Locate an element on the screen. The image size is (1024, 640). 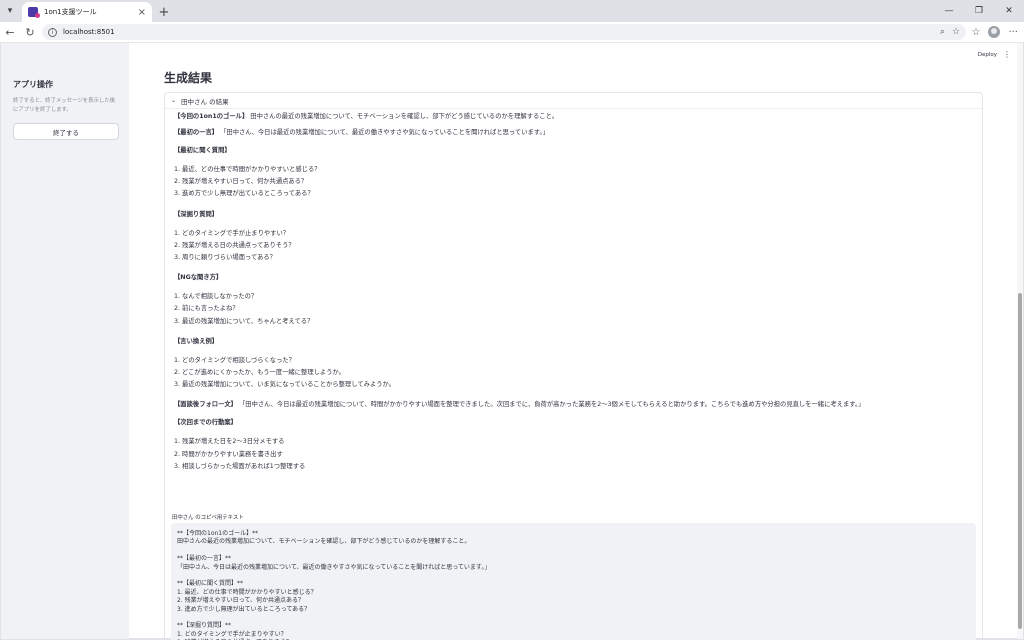
window-controls: — ❐ ✕ is located at coordinates (979, 11).